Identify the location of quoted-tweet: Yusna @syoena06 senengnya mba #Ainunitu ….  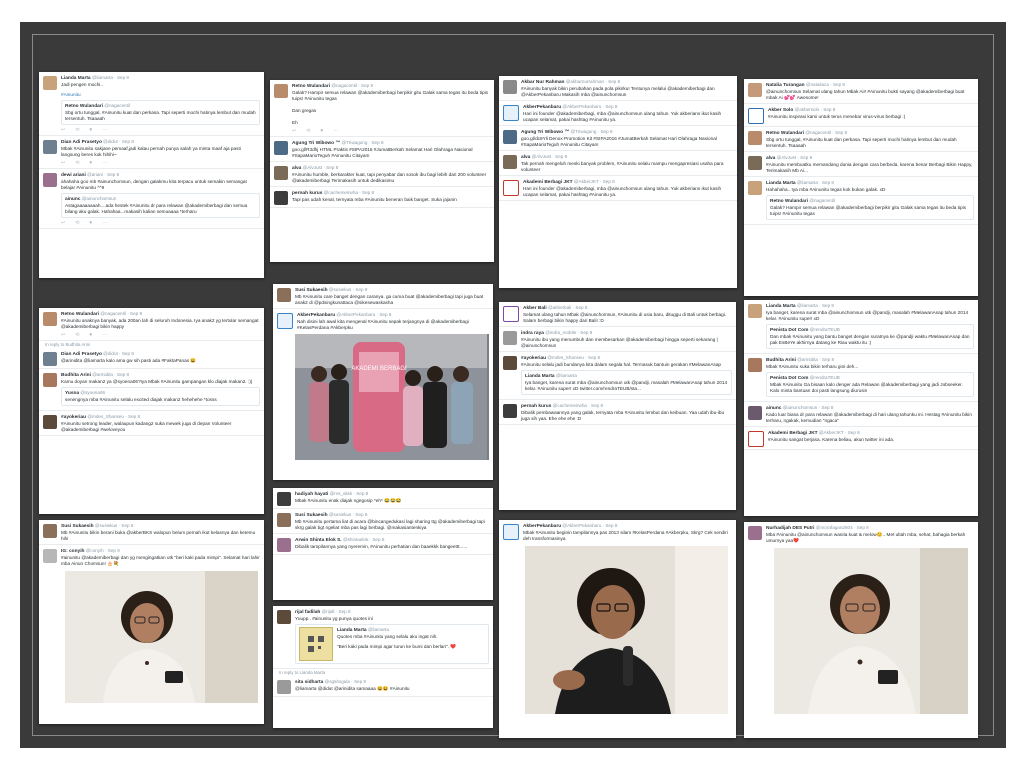
(160, 396).